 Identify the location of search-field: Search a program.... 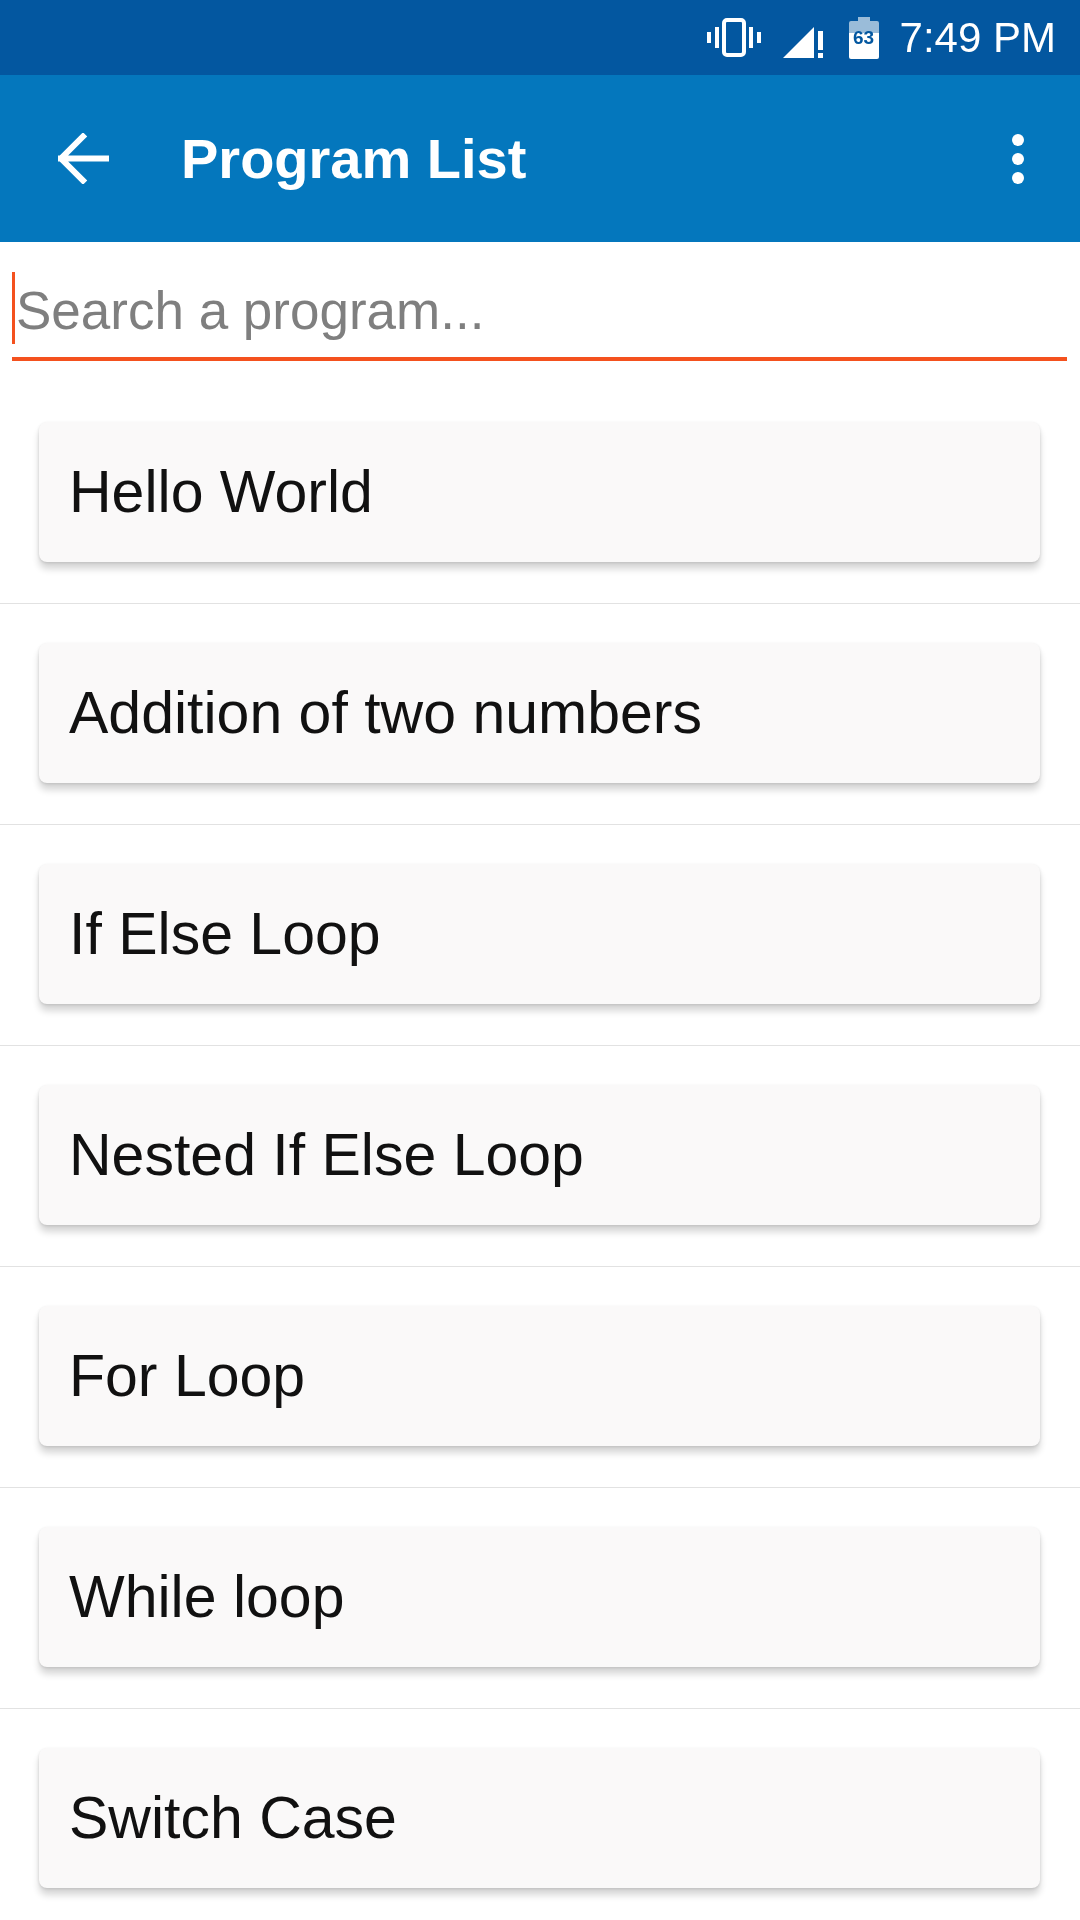
(539, 316).